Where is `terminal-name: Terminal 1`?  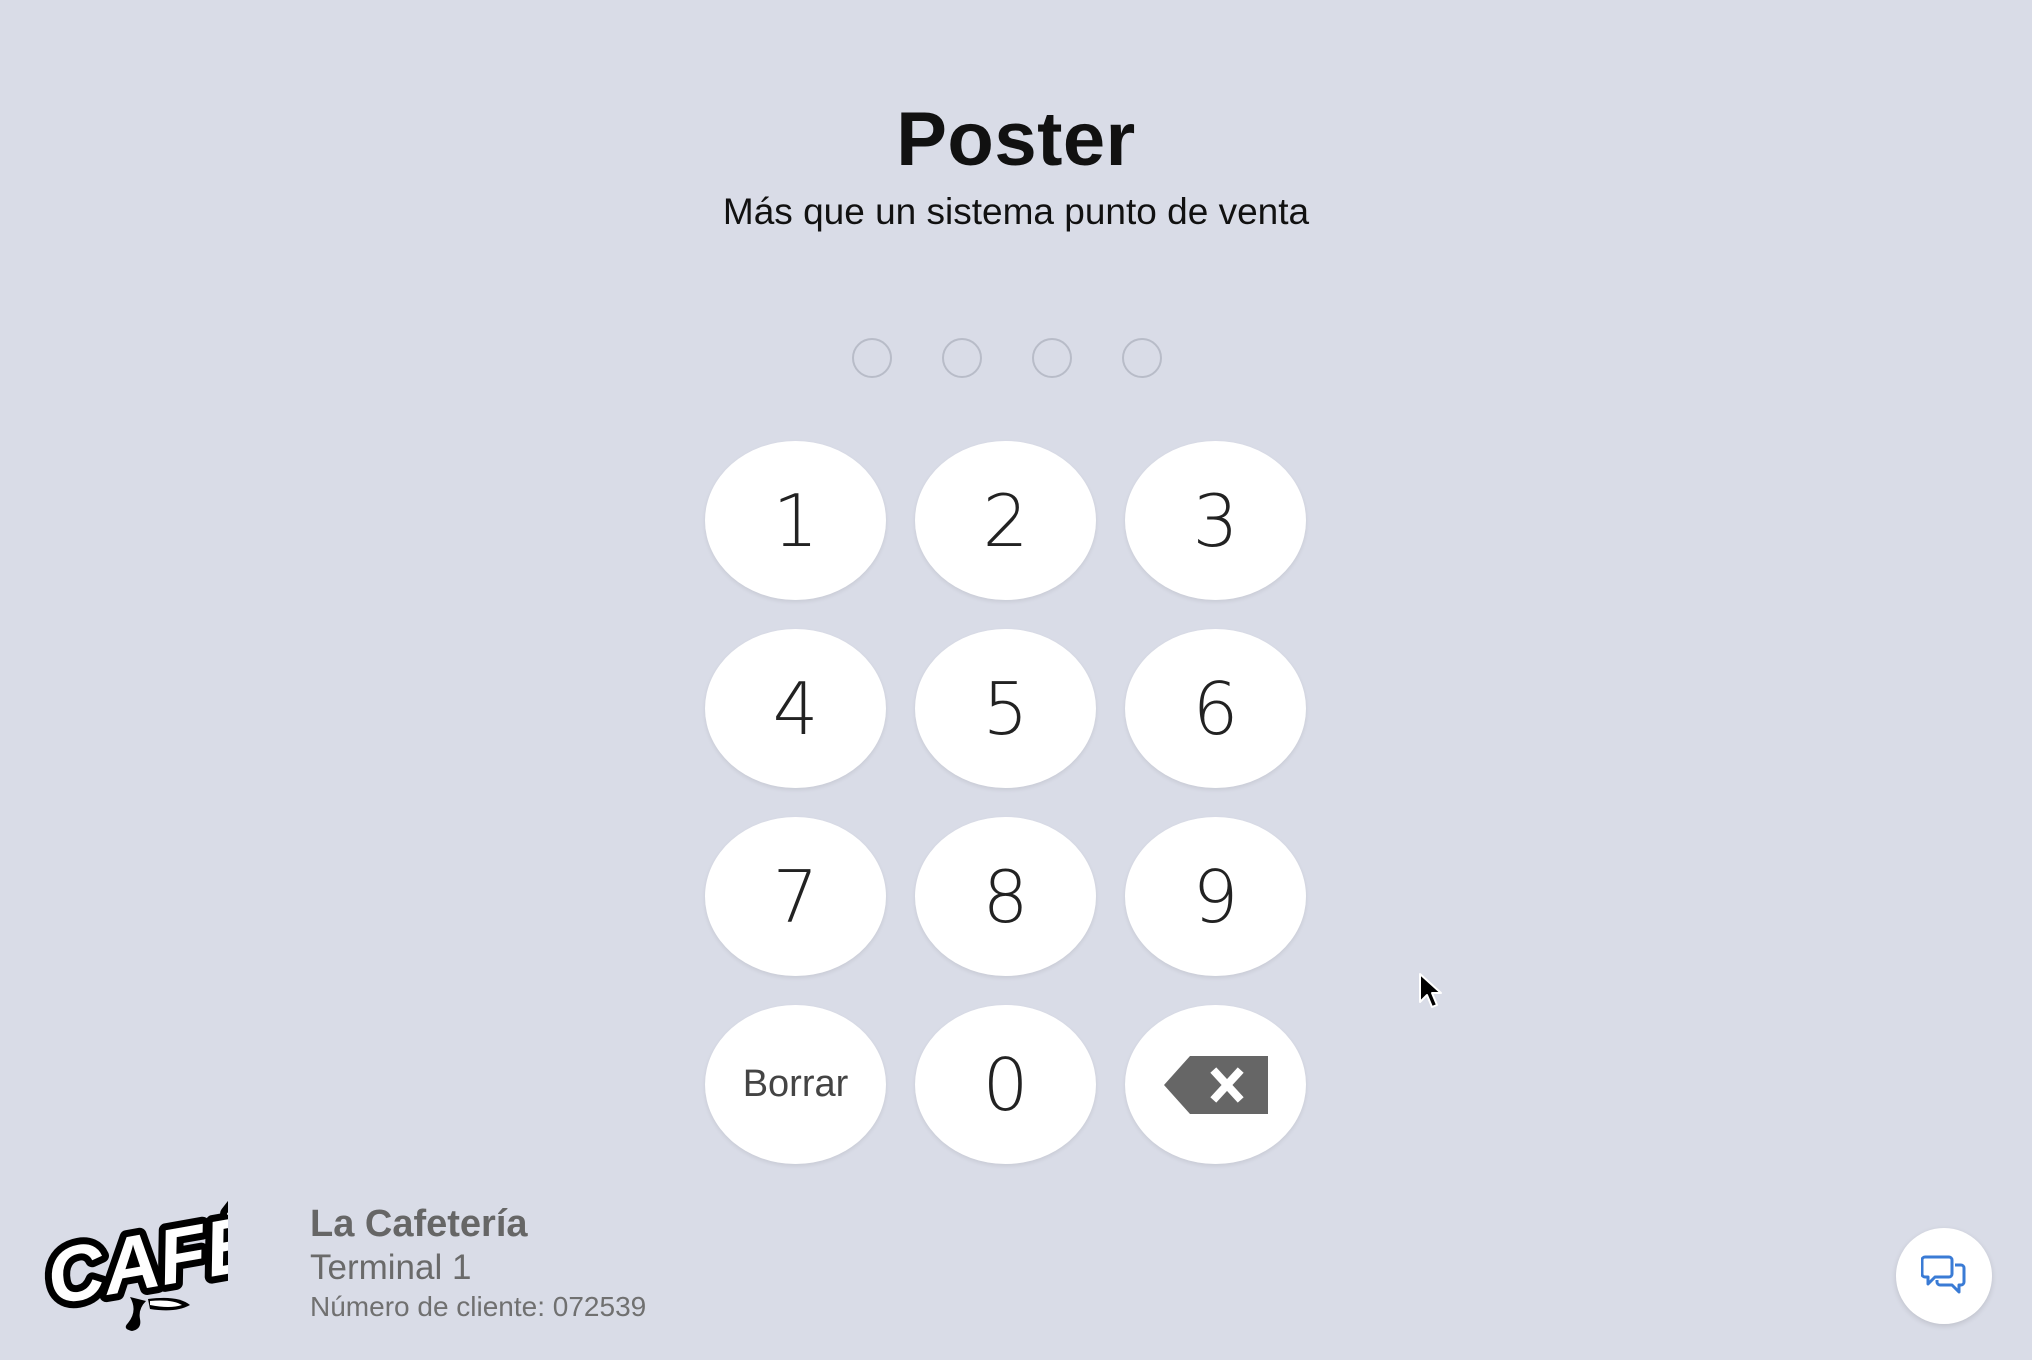
terminal-name: Terminal 1 is located at coordinates (391, 1267).